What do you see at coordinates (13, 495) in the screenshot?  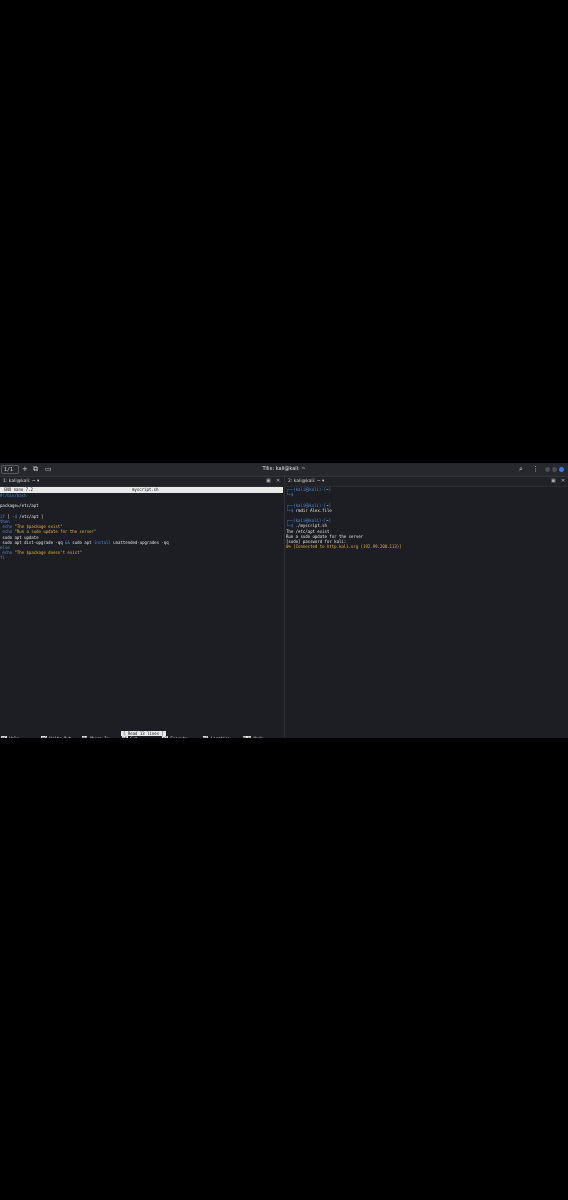 I see `code-line-segment: #!/bin/bash` at bounding box center [13, 495].